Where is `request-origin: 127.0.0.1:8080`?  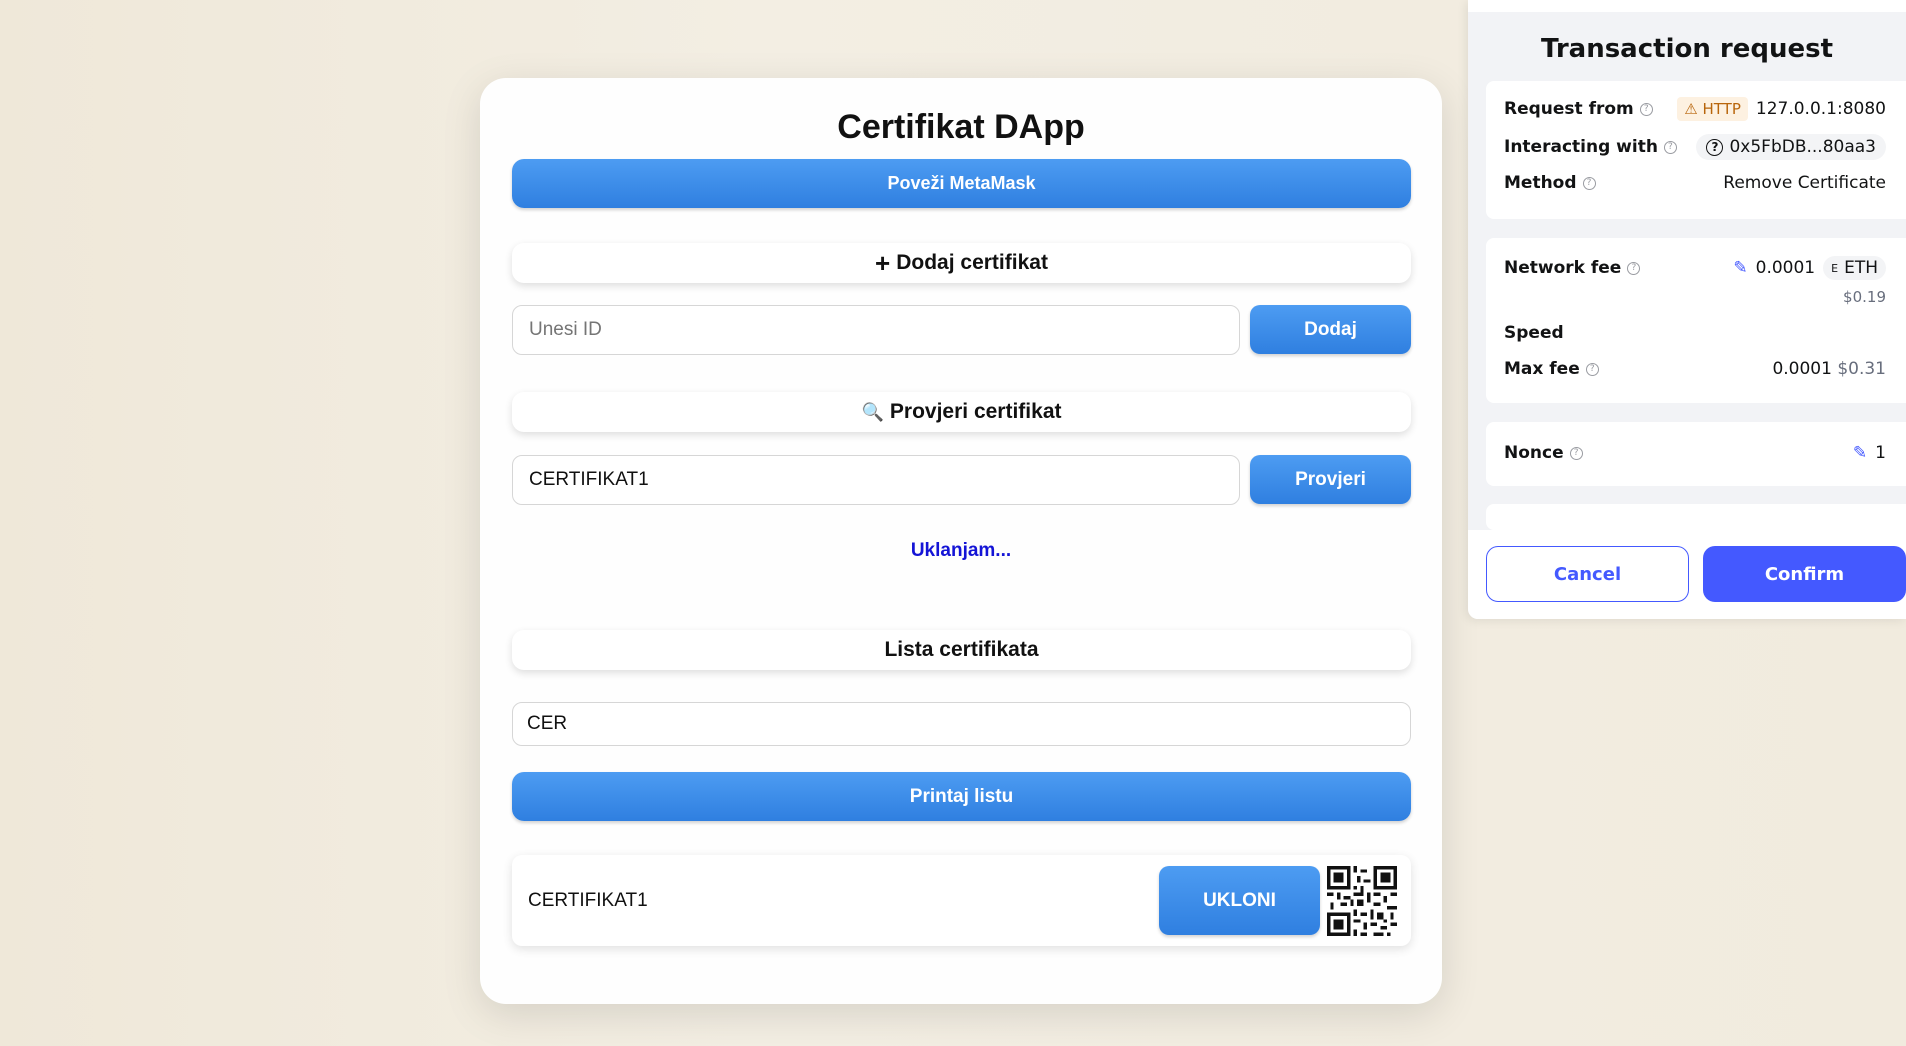 request-origin: 127.0.0.1:8080 is located at coordinates (1820, 109).